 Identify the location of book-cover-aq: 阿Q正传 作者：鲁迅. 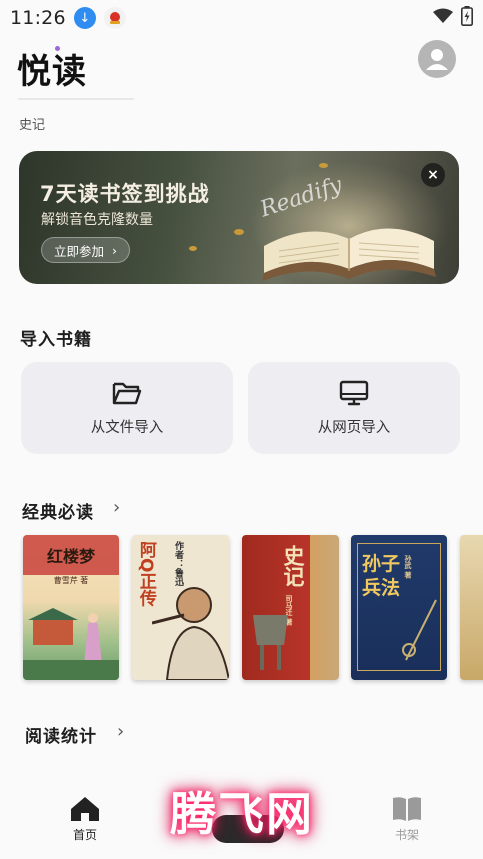
(180, 607).